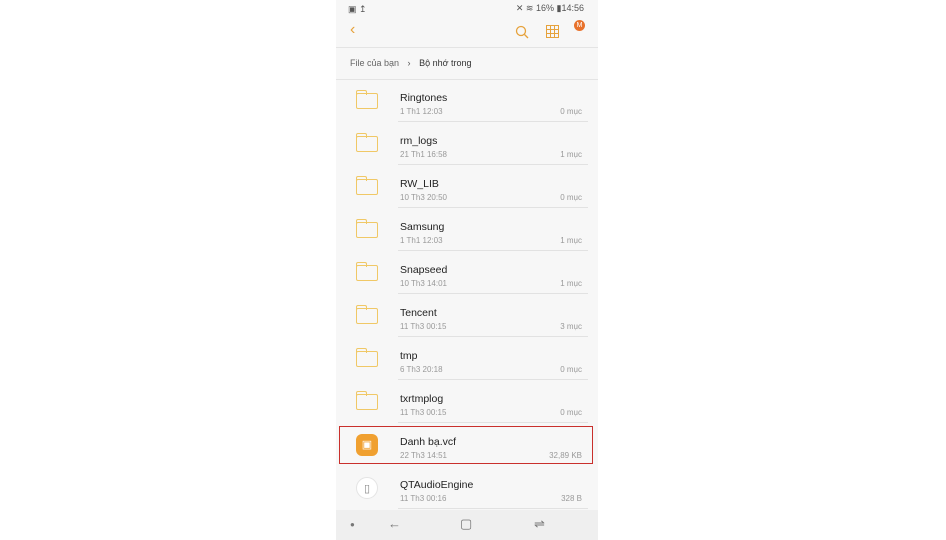 The image size is (946, 540). I want to click on breadcrumb-current: Bộ nhớ trong, so click(445, 63).